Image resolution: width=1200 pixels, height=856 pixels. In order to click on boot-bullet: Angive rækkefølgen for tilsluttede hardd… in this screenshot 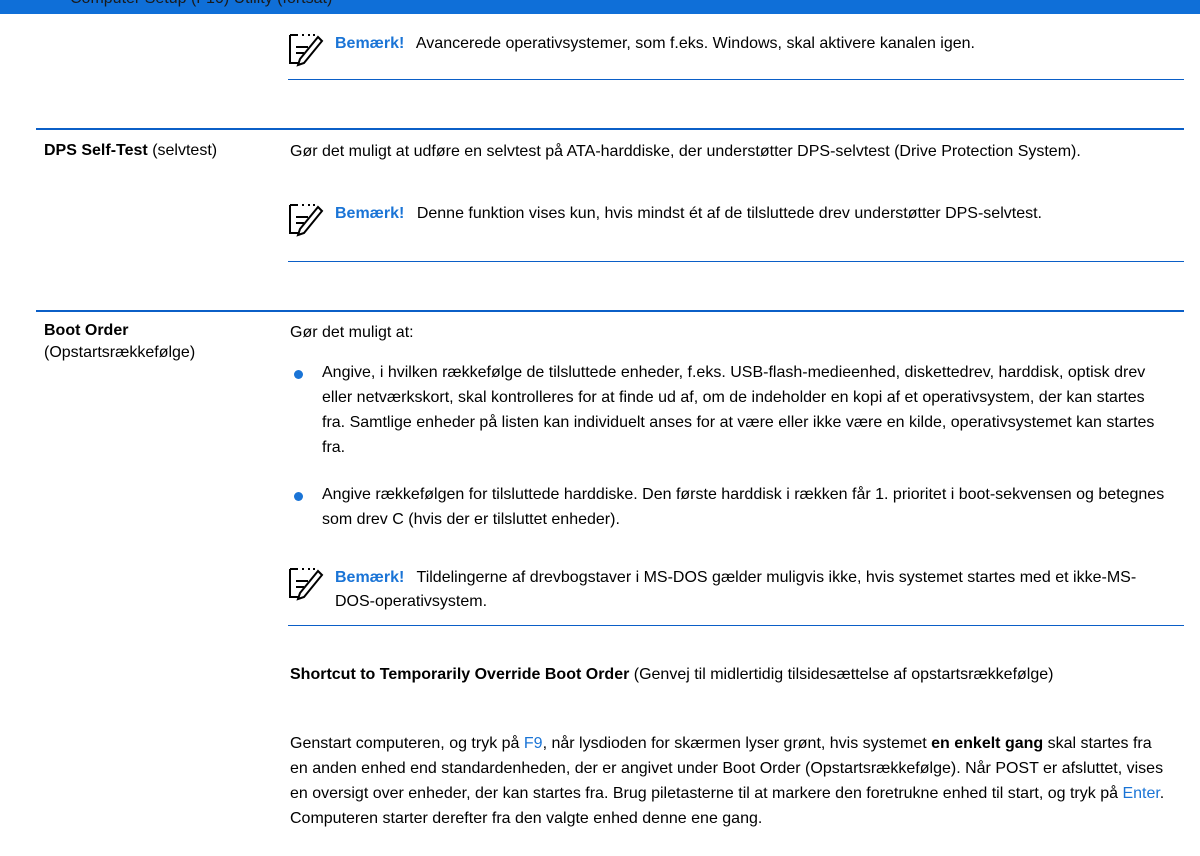, I will do `click(743, 507)`.